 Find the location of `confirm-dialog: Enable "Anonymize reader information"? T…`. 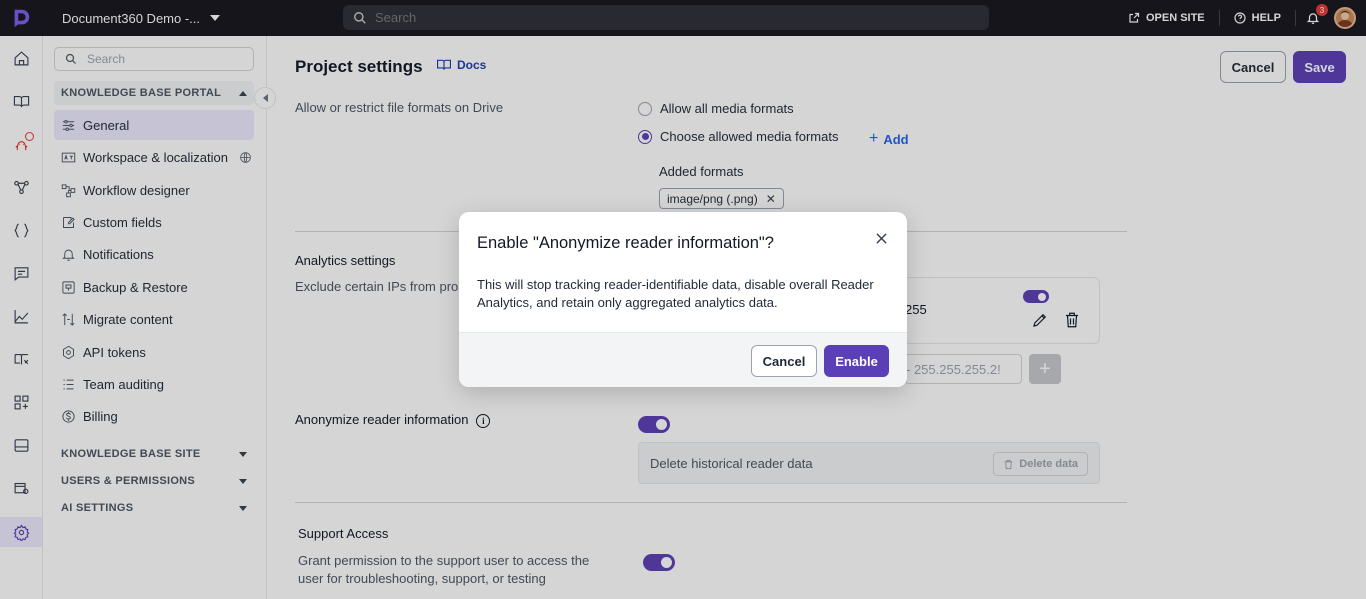

confirm-dialog: Enable "Anonymize reader information"? T… is located at coordinates (683, 299).